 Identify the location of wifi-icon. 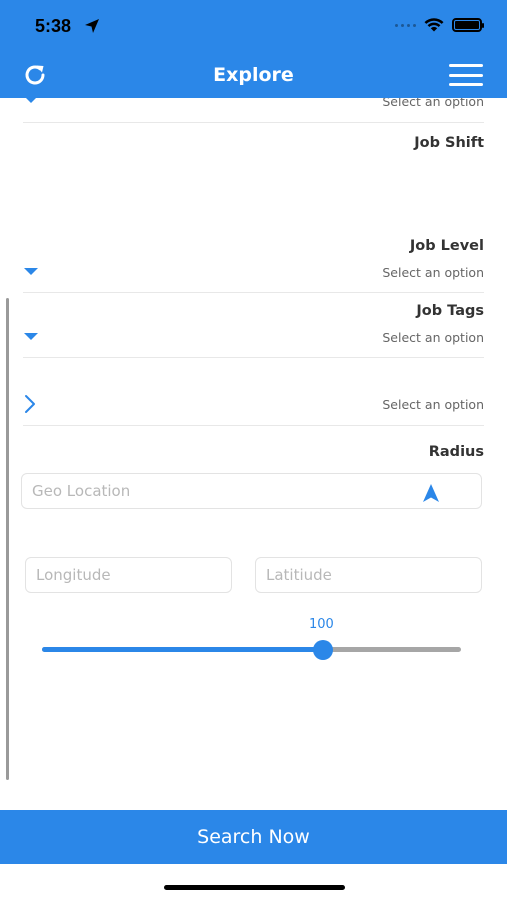
(434, 25).